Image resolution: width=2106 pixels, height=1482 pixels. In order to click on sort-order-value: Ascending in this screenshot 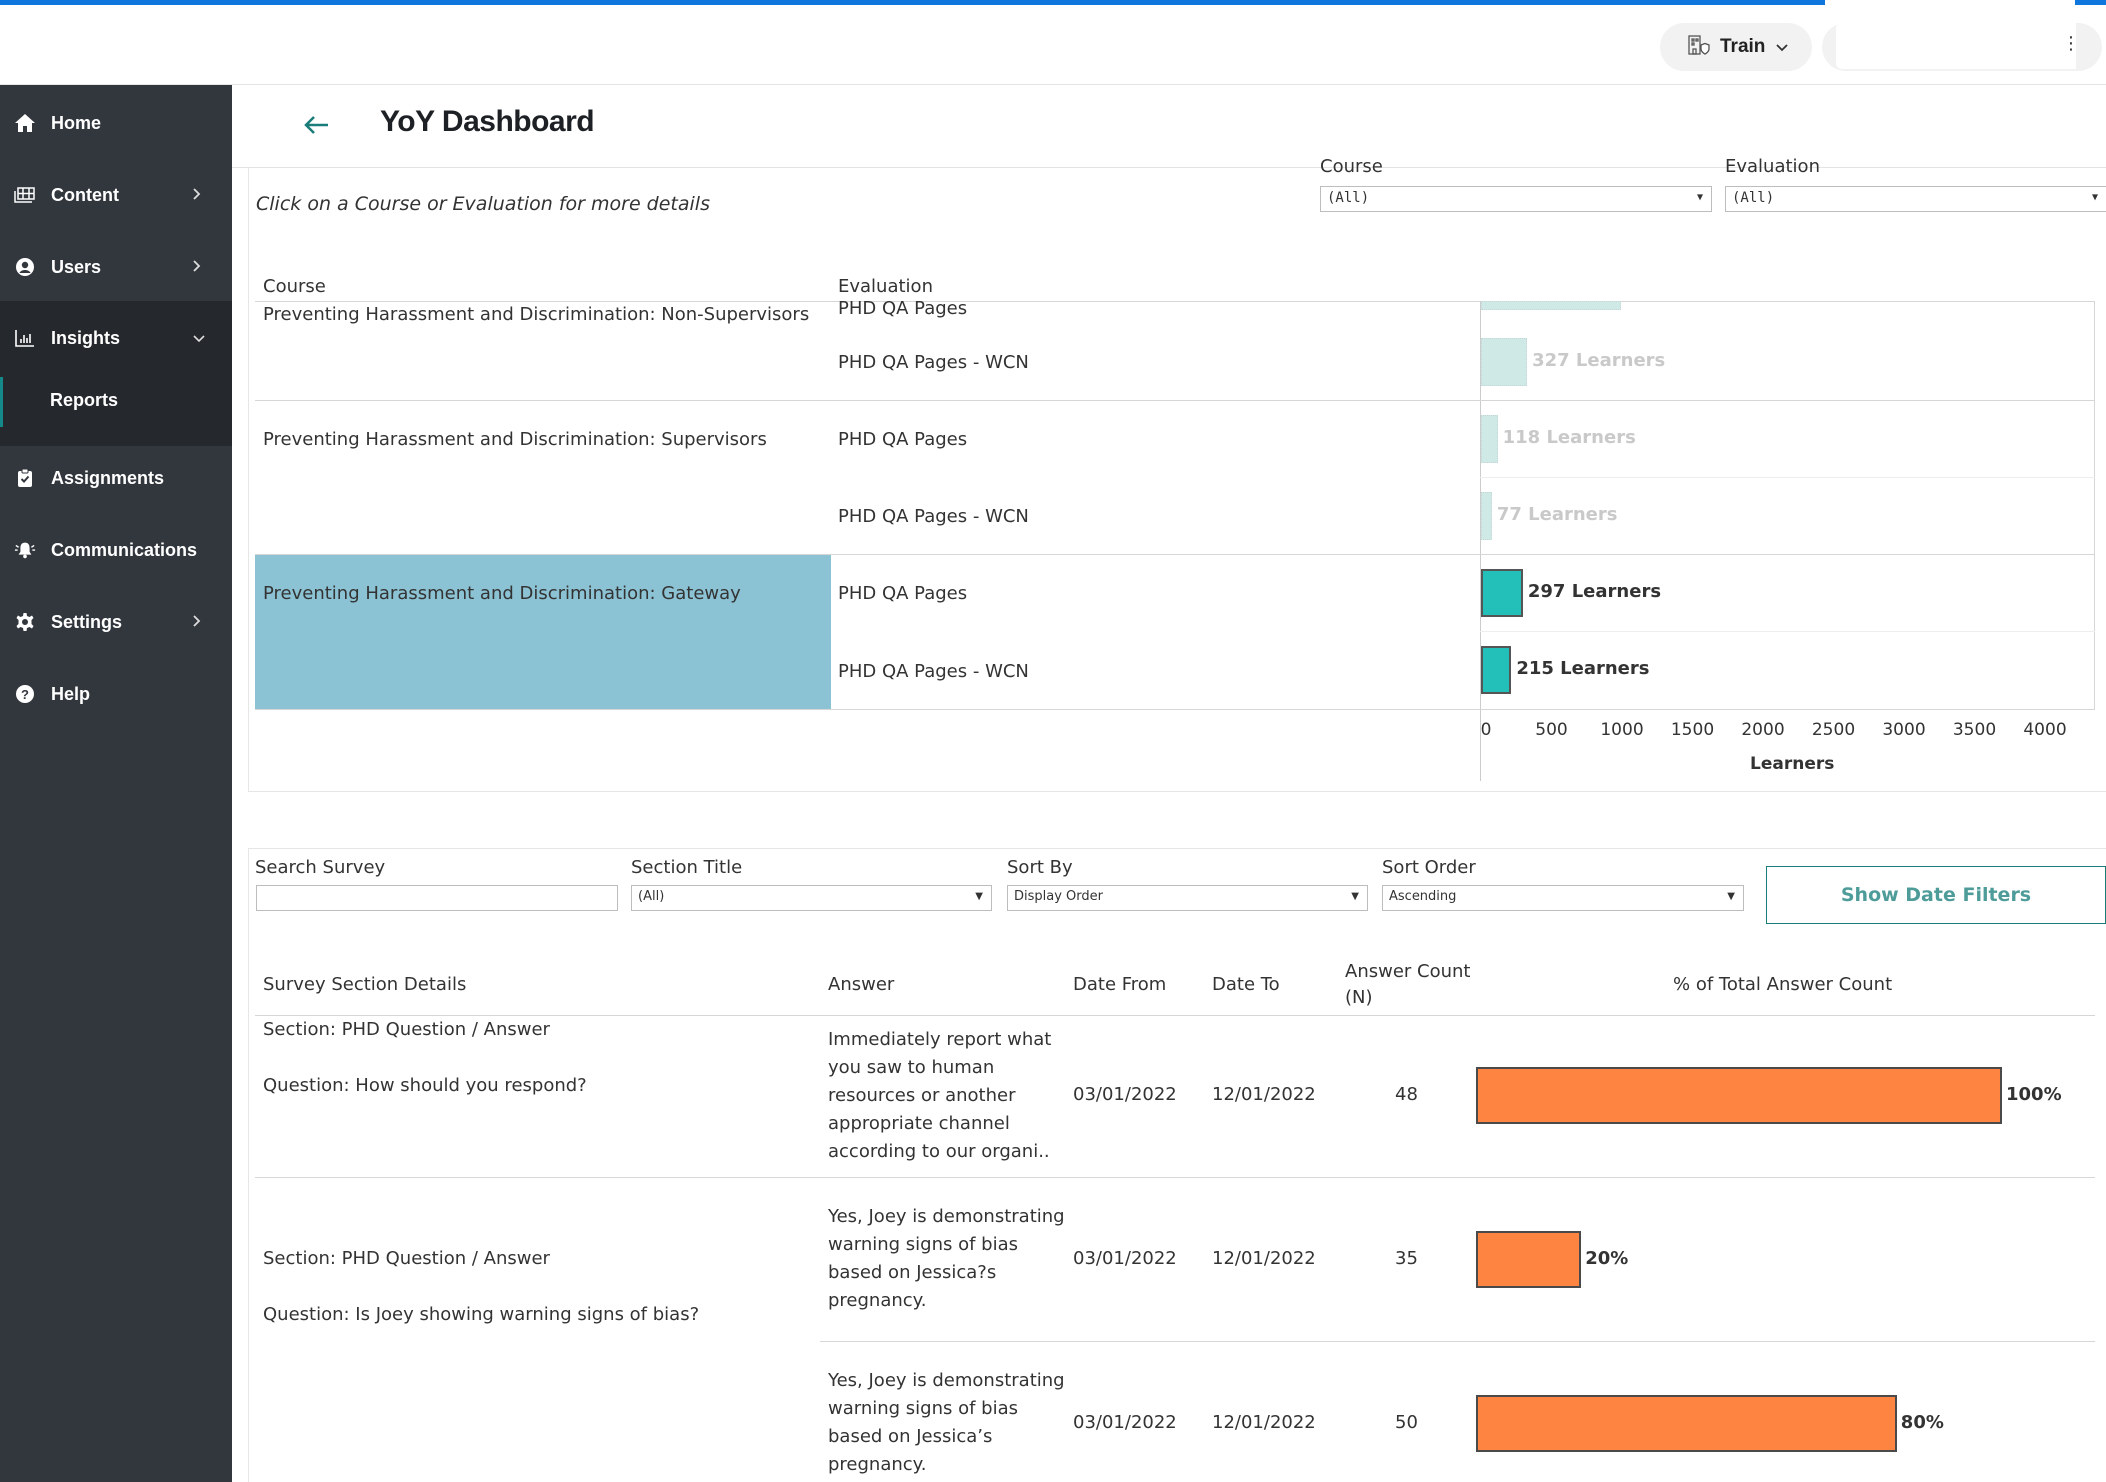, I will do `click(1423, 896)`.